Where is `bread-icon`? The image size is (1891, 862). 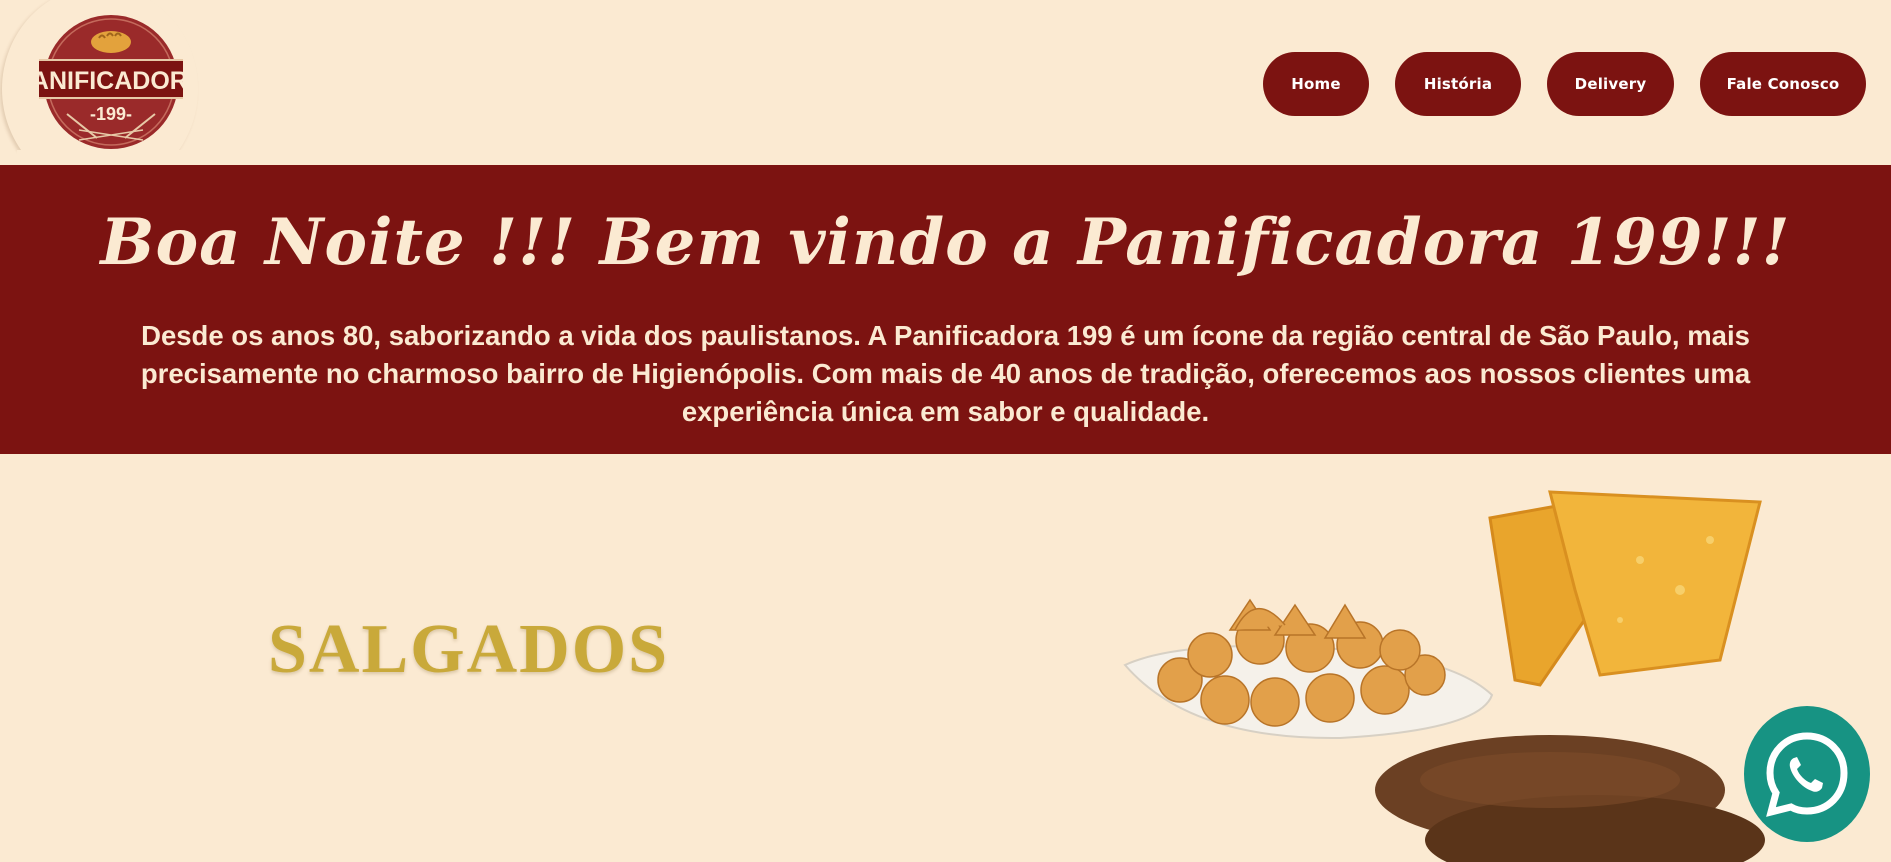 bread-icon is located at coordinates (111, 42).